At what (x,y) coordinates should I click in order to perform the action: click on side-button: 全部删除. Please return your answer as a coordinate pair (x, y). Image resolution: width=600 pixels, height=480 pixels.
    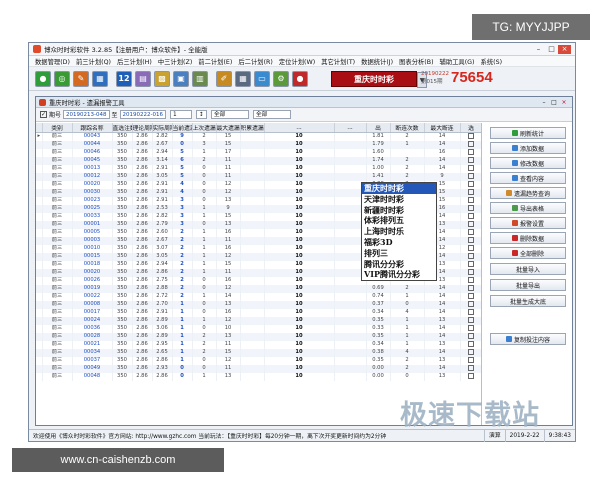
    Looking at the image, I should click on (528, 253).